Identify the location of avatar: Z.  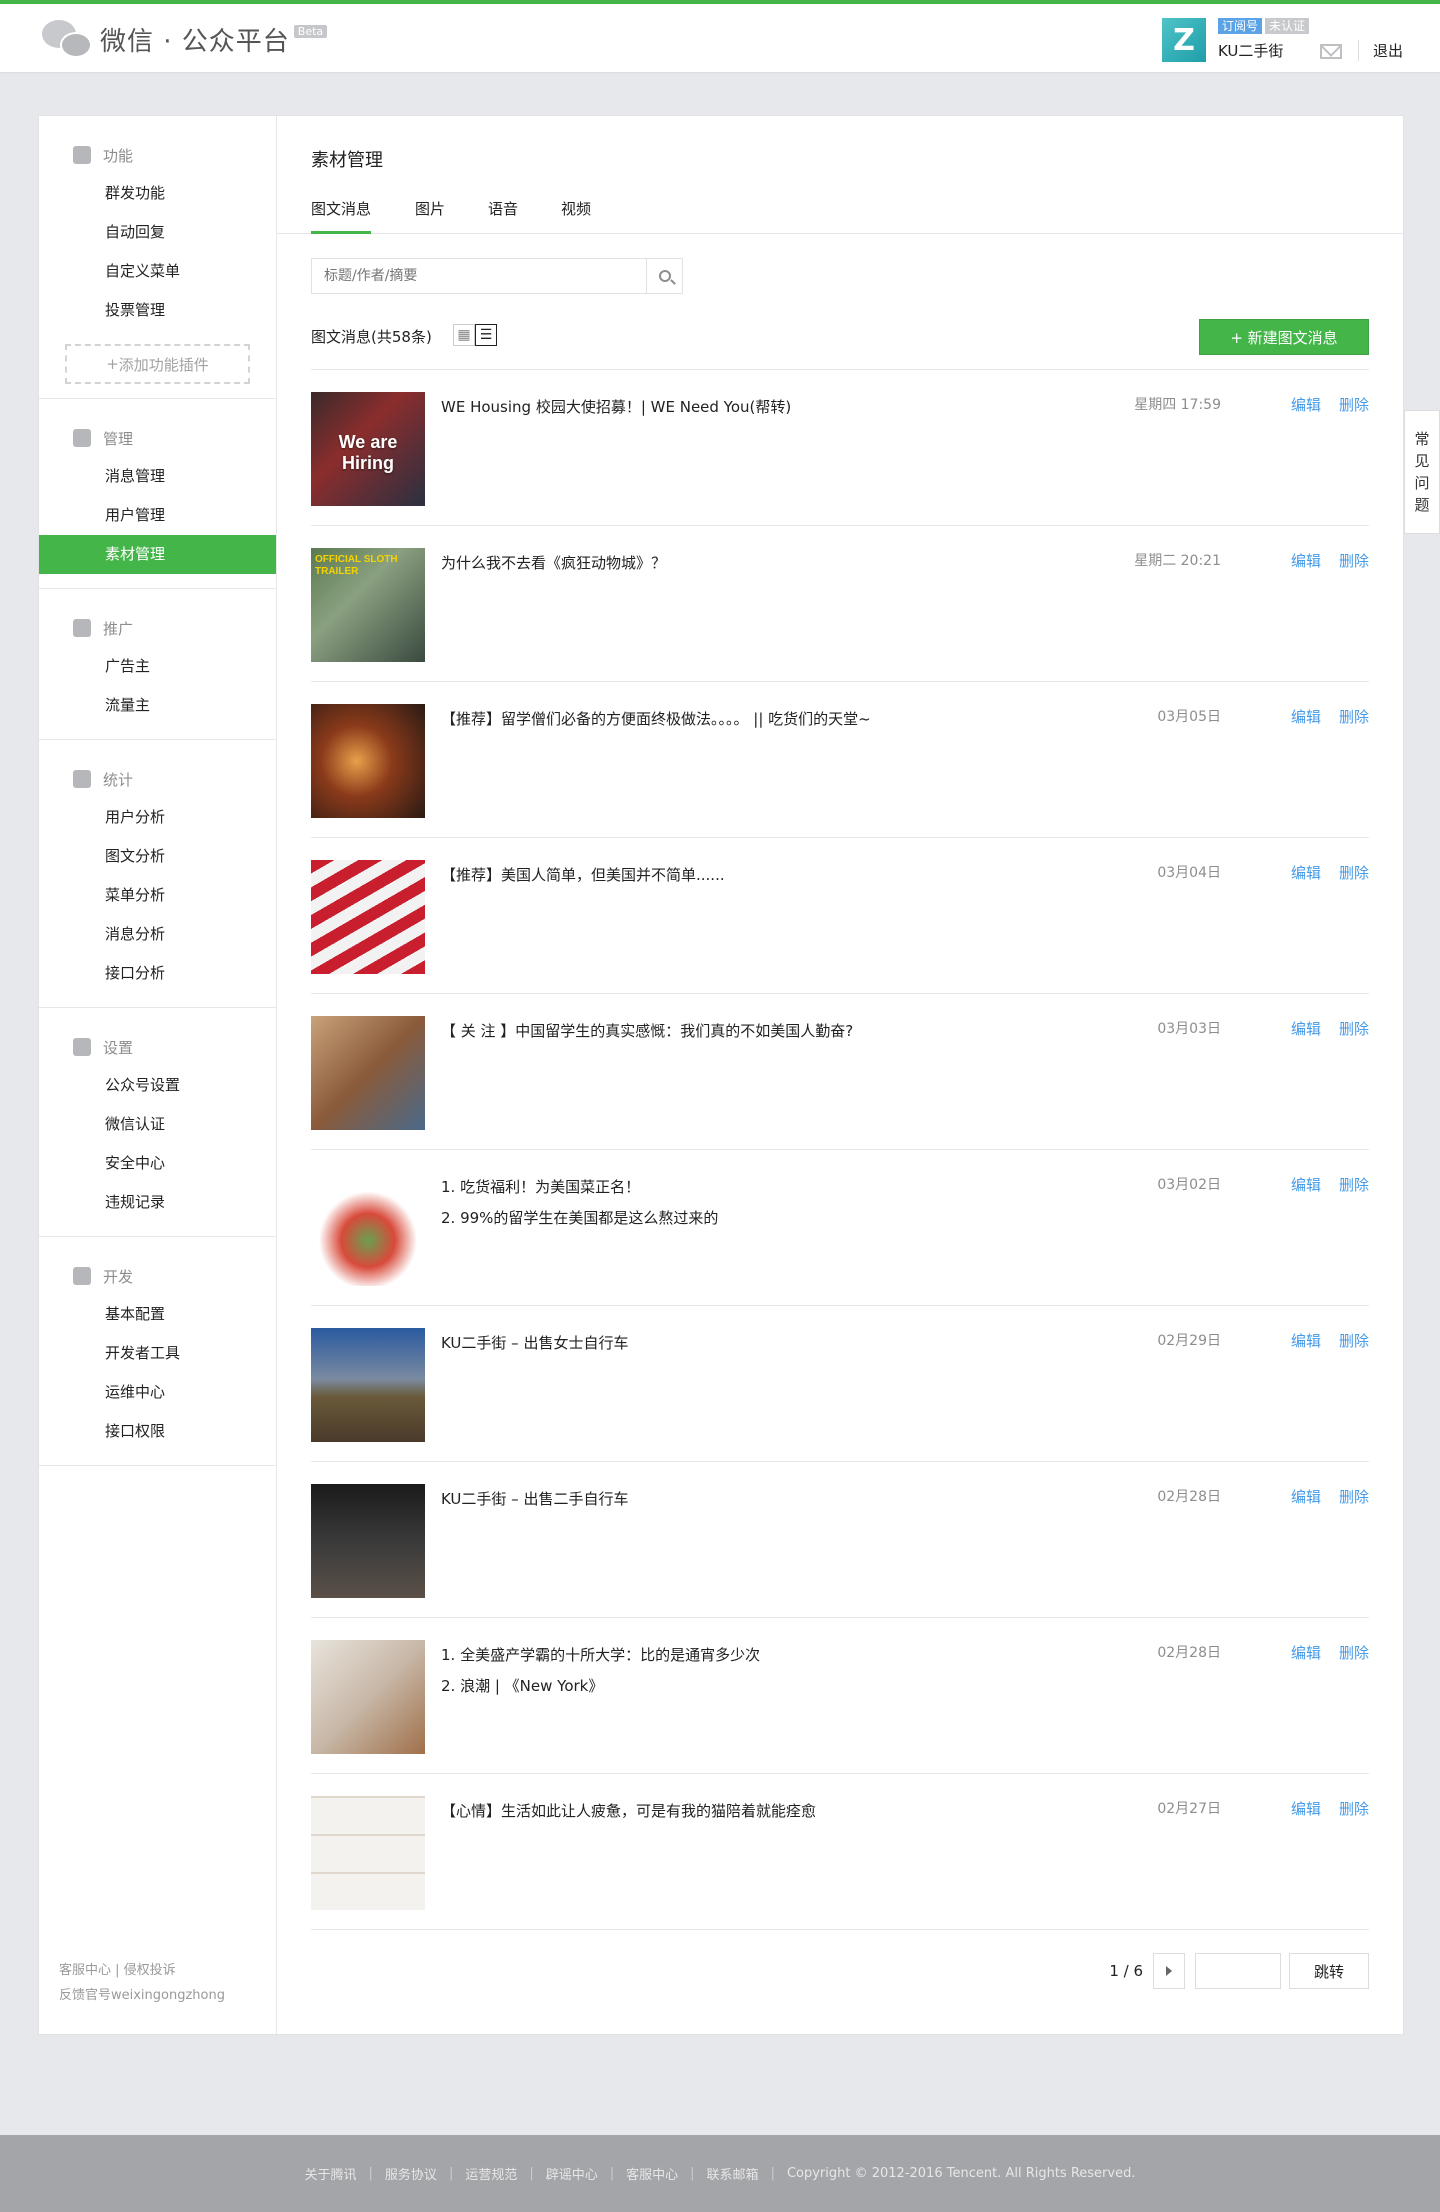
(1184, 40).